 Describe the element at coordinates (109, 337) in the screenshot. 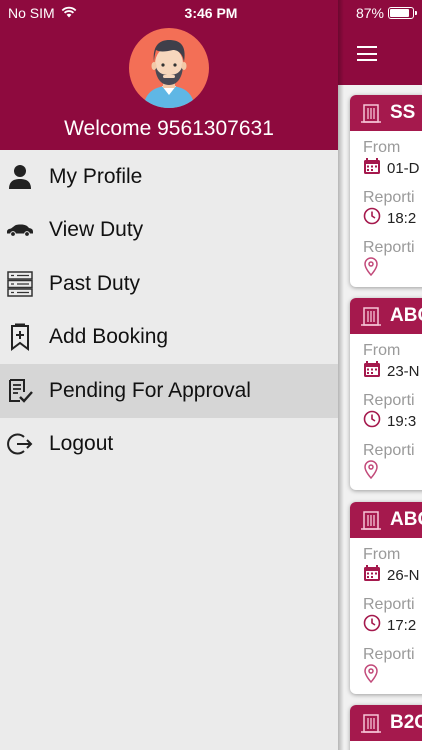

I see `menu-label: Add Booking` at that location.